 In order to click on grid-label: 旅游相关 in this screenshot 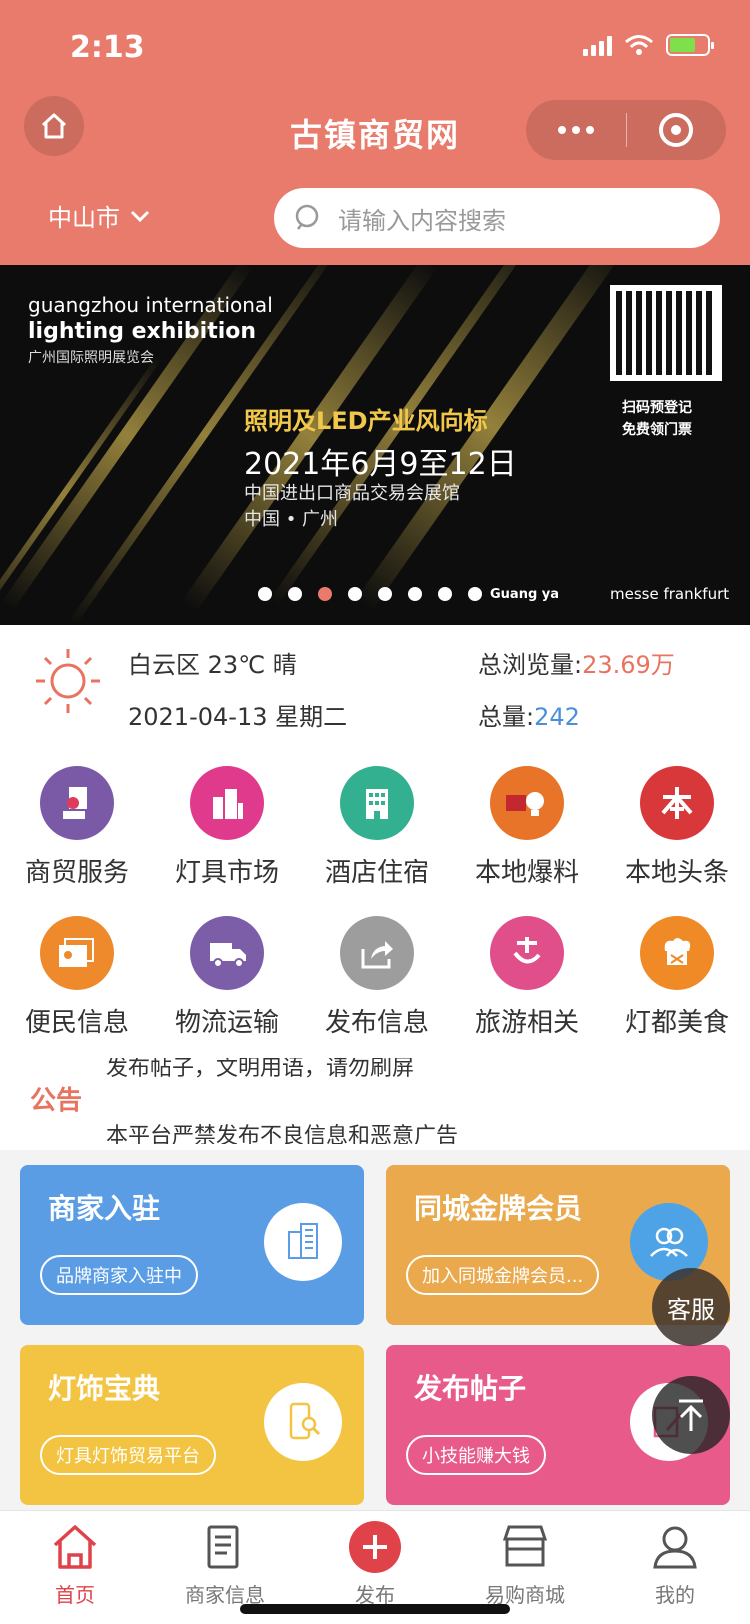, I will do `click(526, 1023)`.